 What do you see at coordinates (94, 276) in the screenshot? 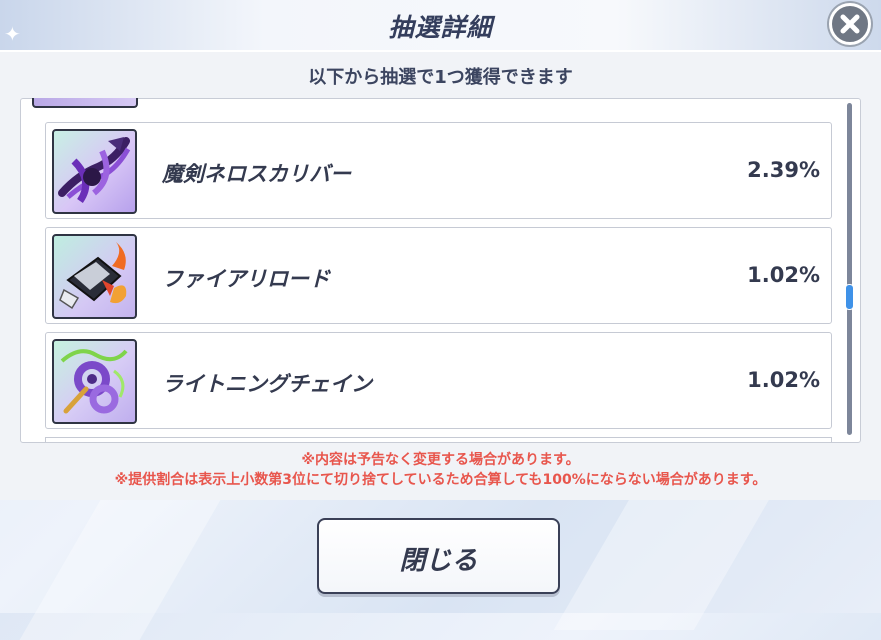
I see `fire-gauntlet-icon` at bounding box center [94, 276].